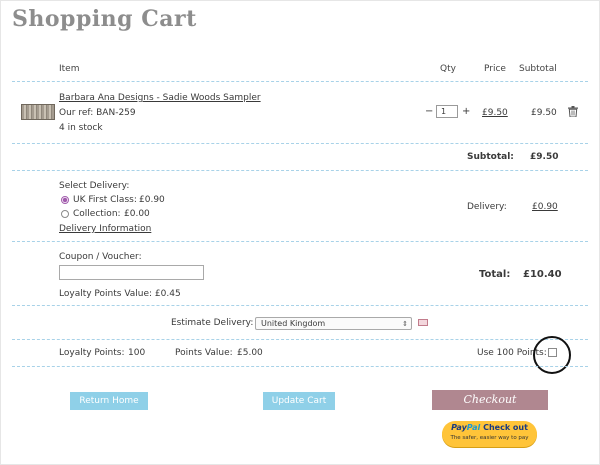  What do you see at coordinates (69, 69) in the screenshot?
I see `column-item: Item` at bounding box center [69, 69].